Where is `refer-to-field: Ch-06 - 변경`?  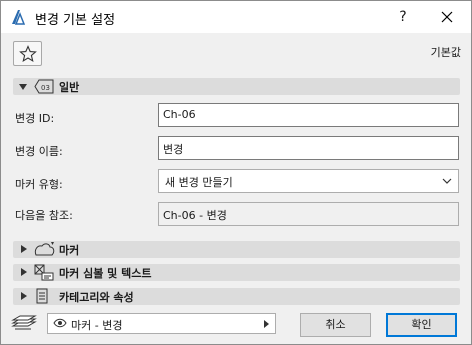 refer-to-field: Ch-06 - 변경 is located at coordinates (308, 214).